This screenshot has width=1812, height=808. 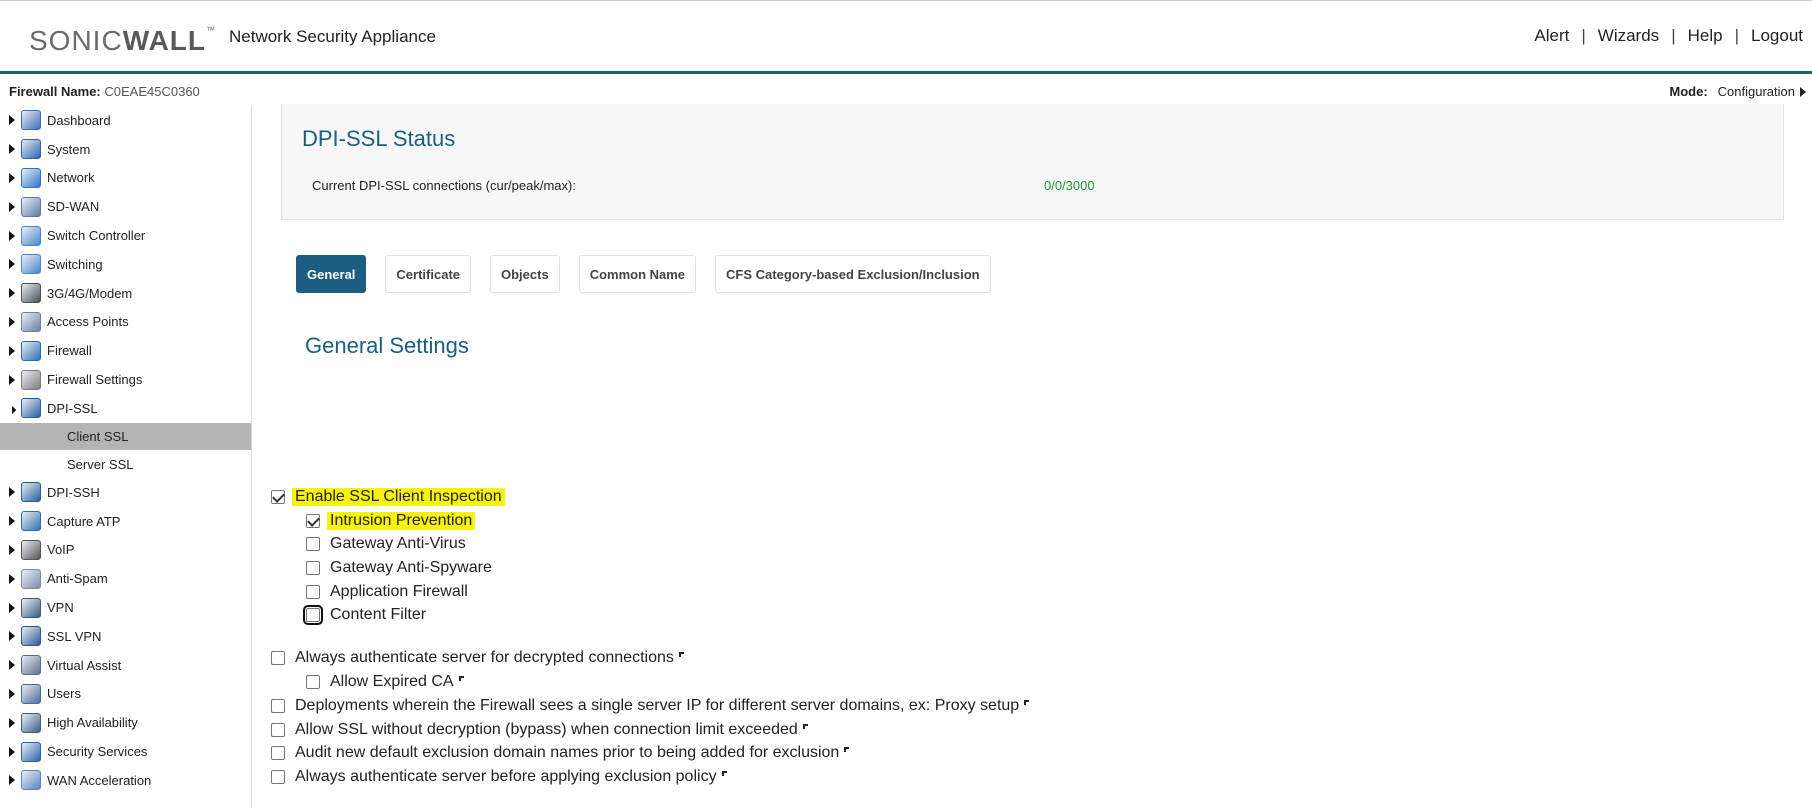 What do you see at coordinates (125, 408) in the screenshot?
I see `sidebar-item-dpi-ssl: DPI-SSL` at bounding box center [125, 408].